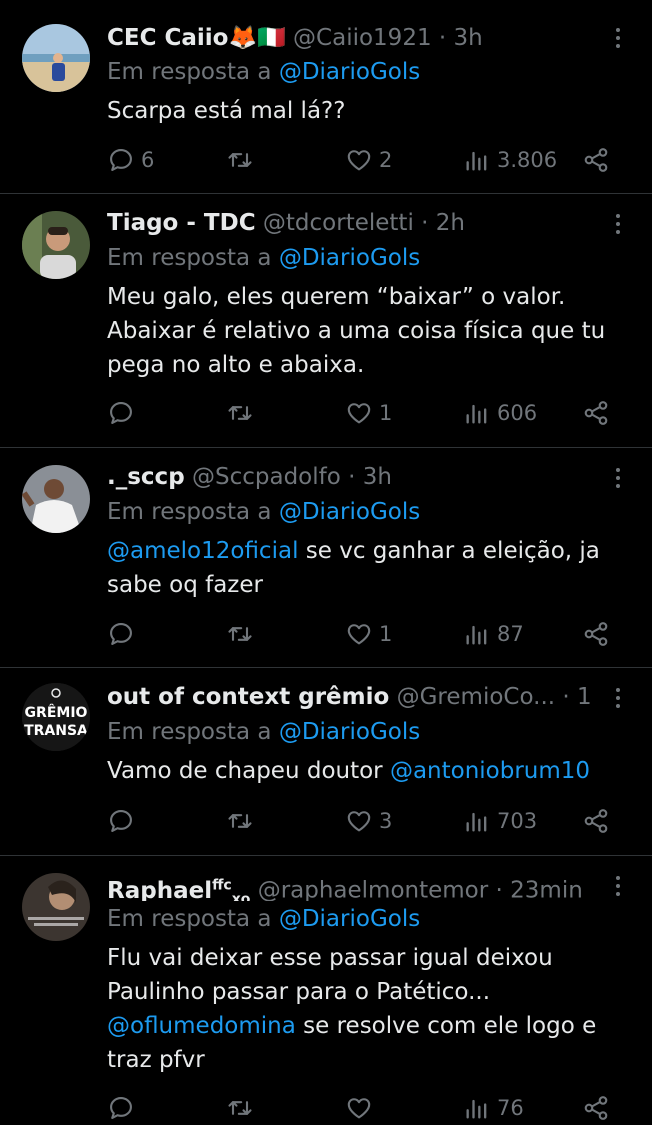 This screenshot has width=652, height=1125. I want to click on tweet-text: Scarpa está mal lá??, so click(359, 111).